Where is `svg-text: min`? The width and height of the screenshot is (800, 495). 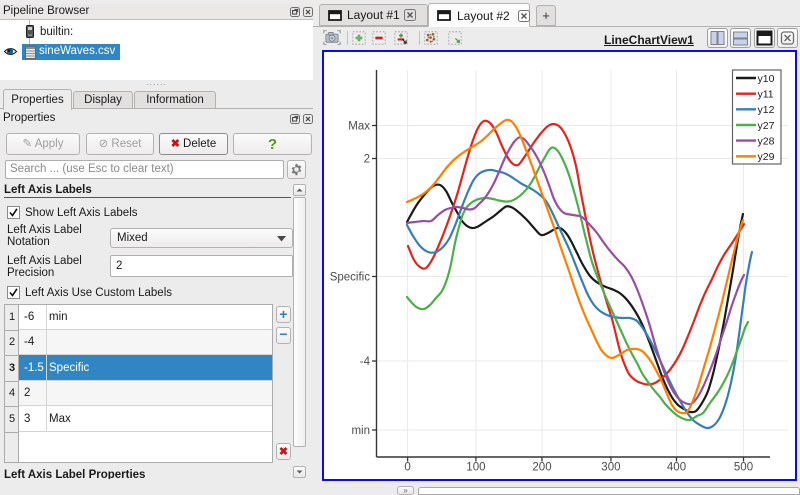 svg-text: min is located at coordinates (360, 431).